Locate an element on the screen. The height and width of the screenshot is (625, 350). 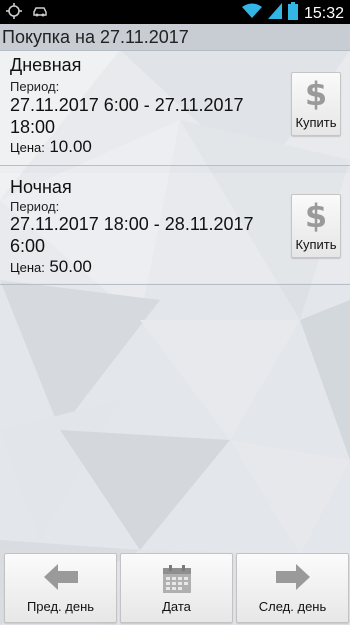
prev-day-label: Пред. день is located at coordinates (60, 606).